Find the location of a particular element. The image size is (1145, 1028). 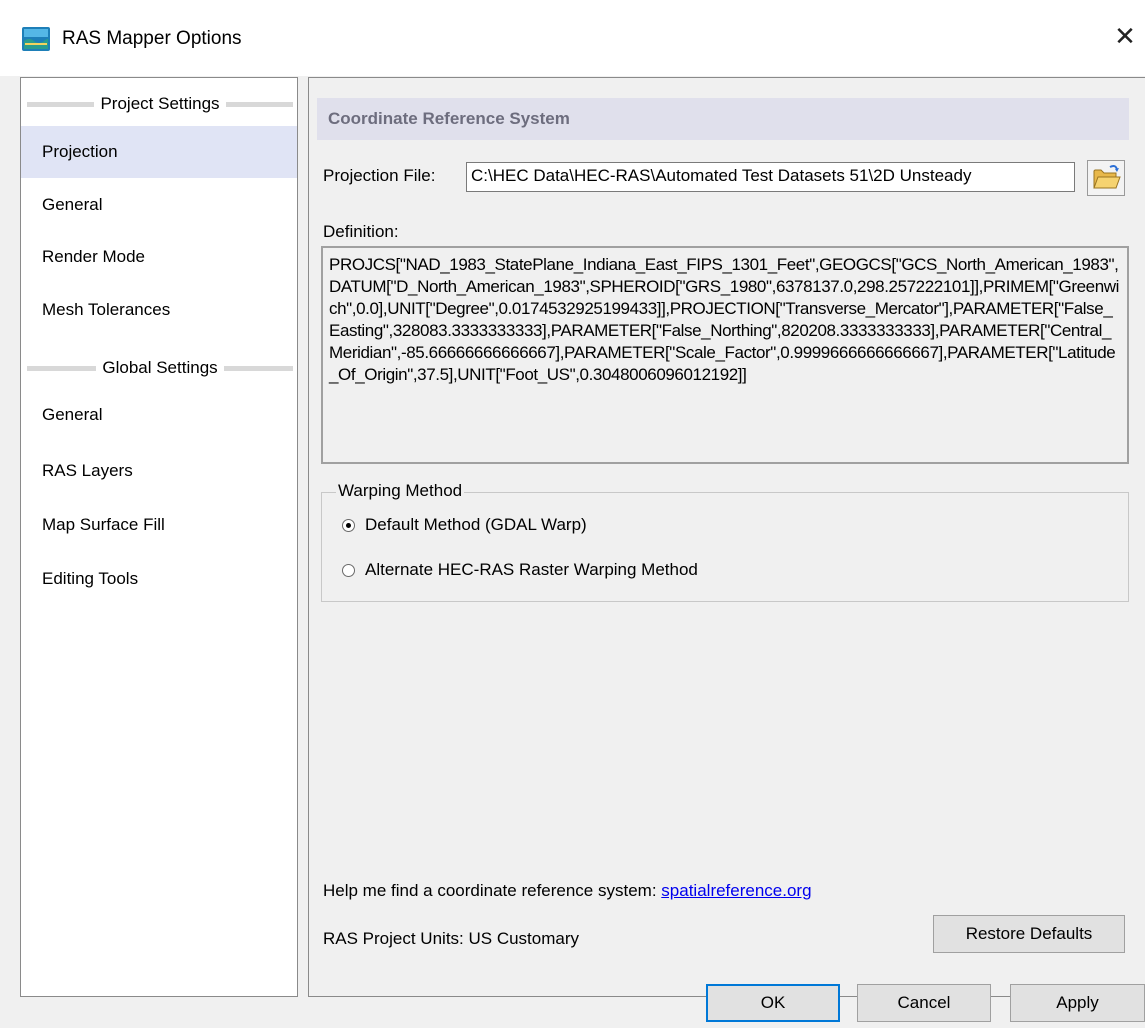

group-header-global-settings: Global Settings is located at coordinates (159, 368).